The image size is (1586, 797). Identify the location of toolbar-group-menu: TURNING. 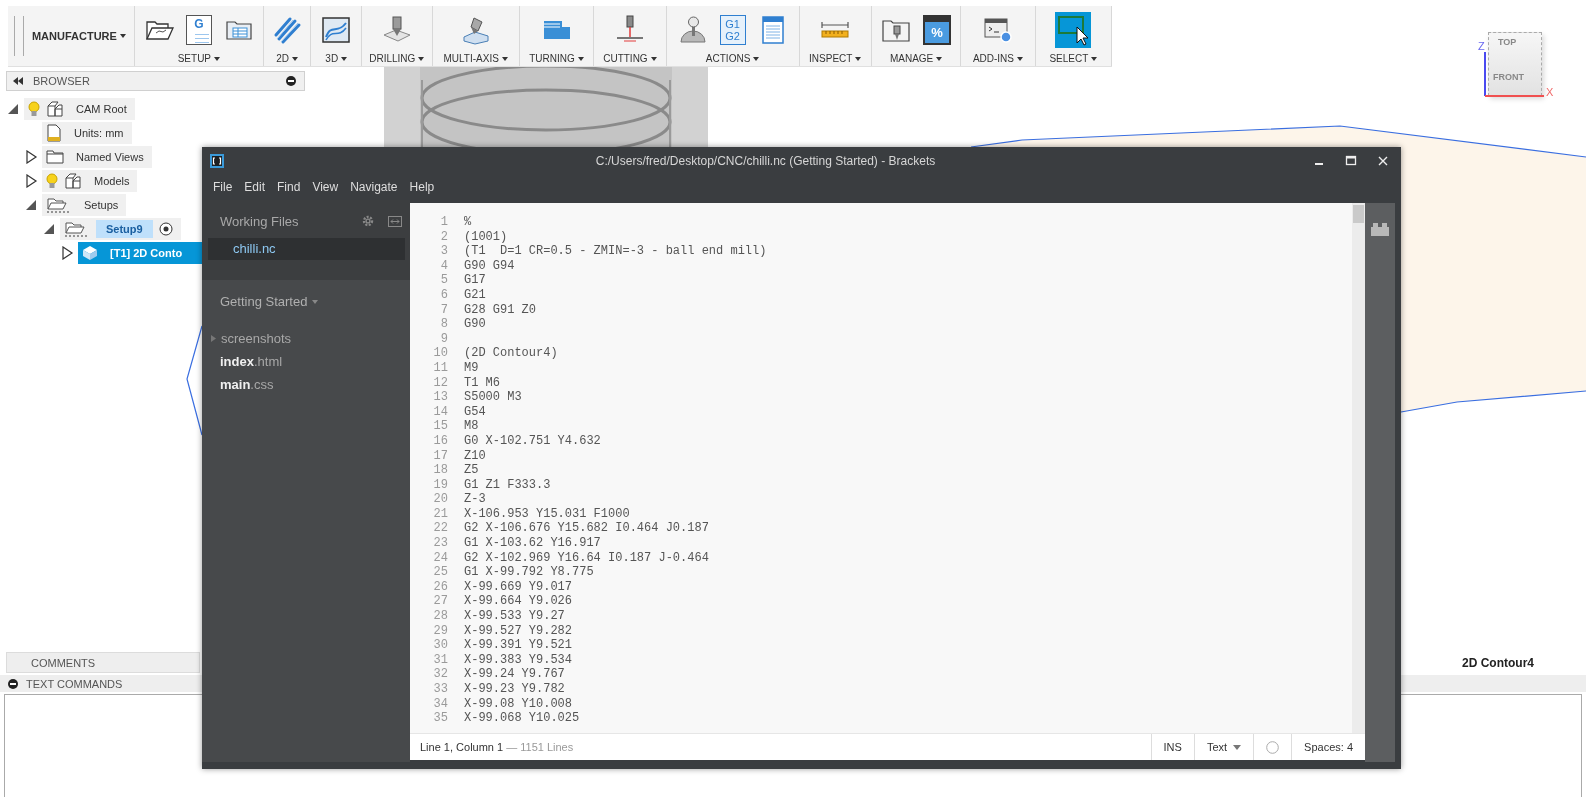
(556, 58).